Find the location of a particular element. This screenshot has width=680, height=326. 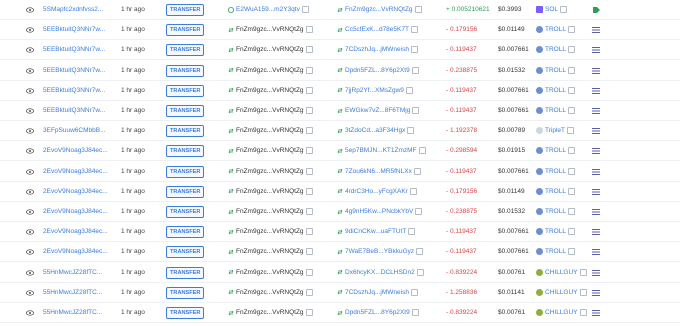

to-address: 7jjRp2Yf...XMsZgw9 is located at coordinates (375, 90).